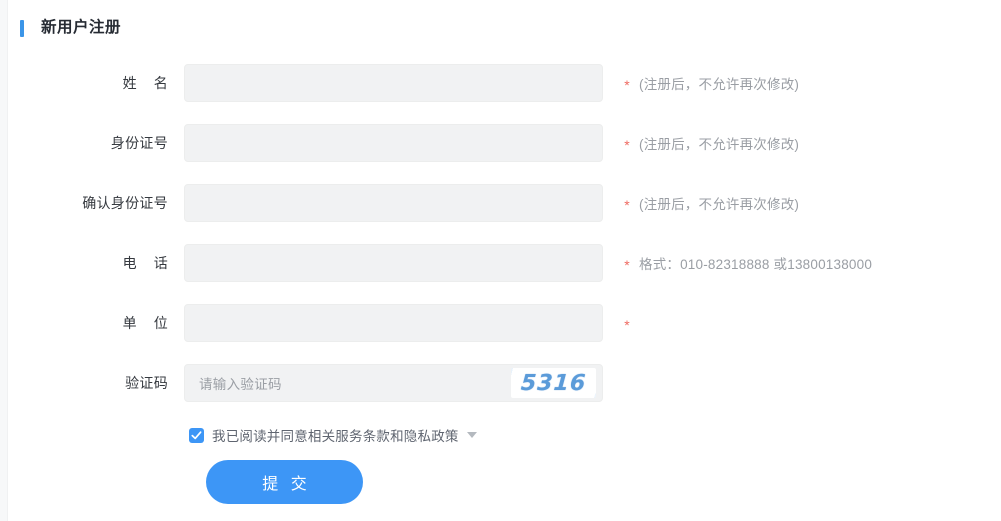 This screenshot has width=1001, height=521. What do you see at coordinates (335, 435) in the screenshot?
I see `agreement-label: 我已阅读并同意相关服务条款和隐私政策` at bounding box center [335, 435].